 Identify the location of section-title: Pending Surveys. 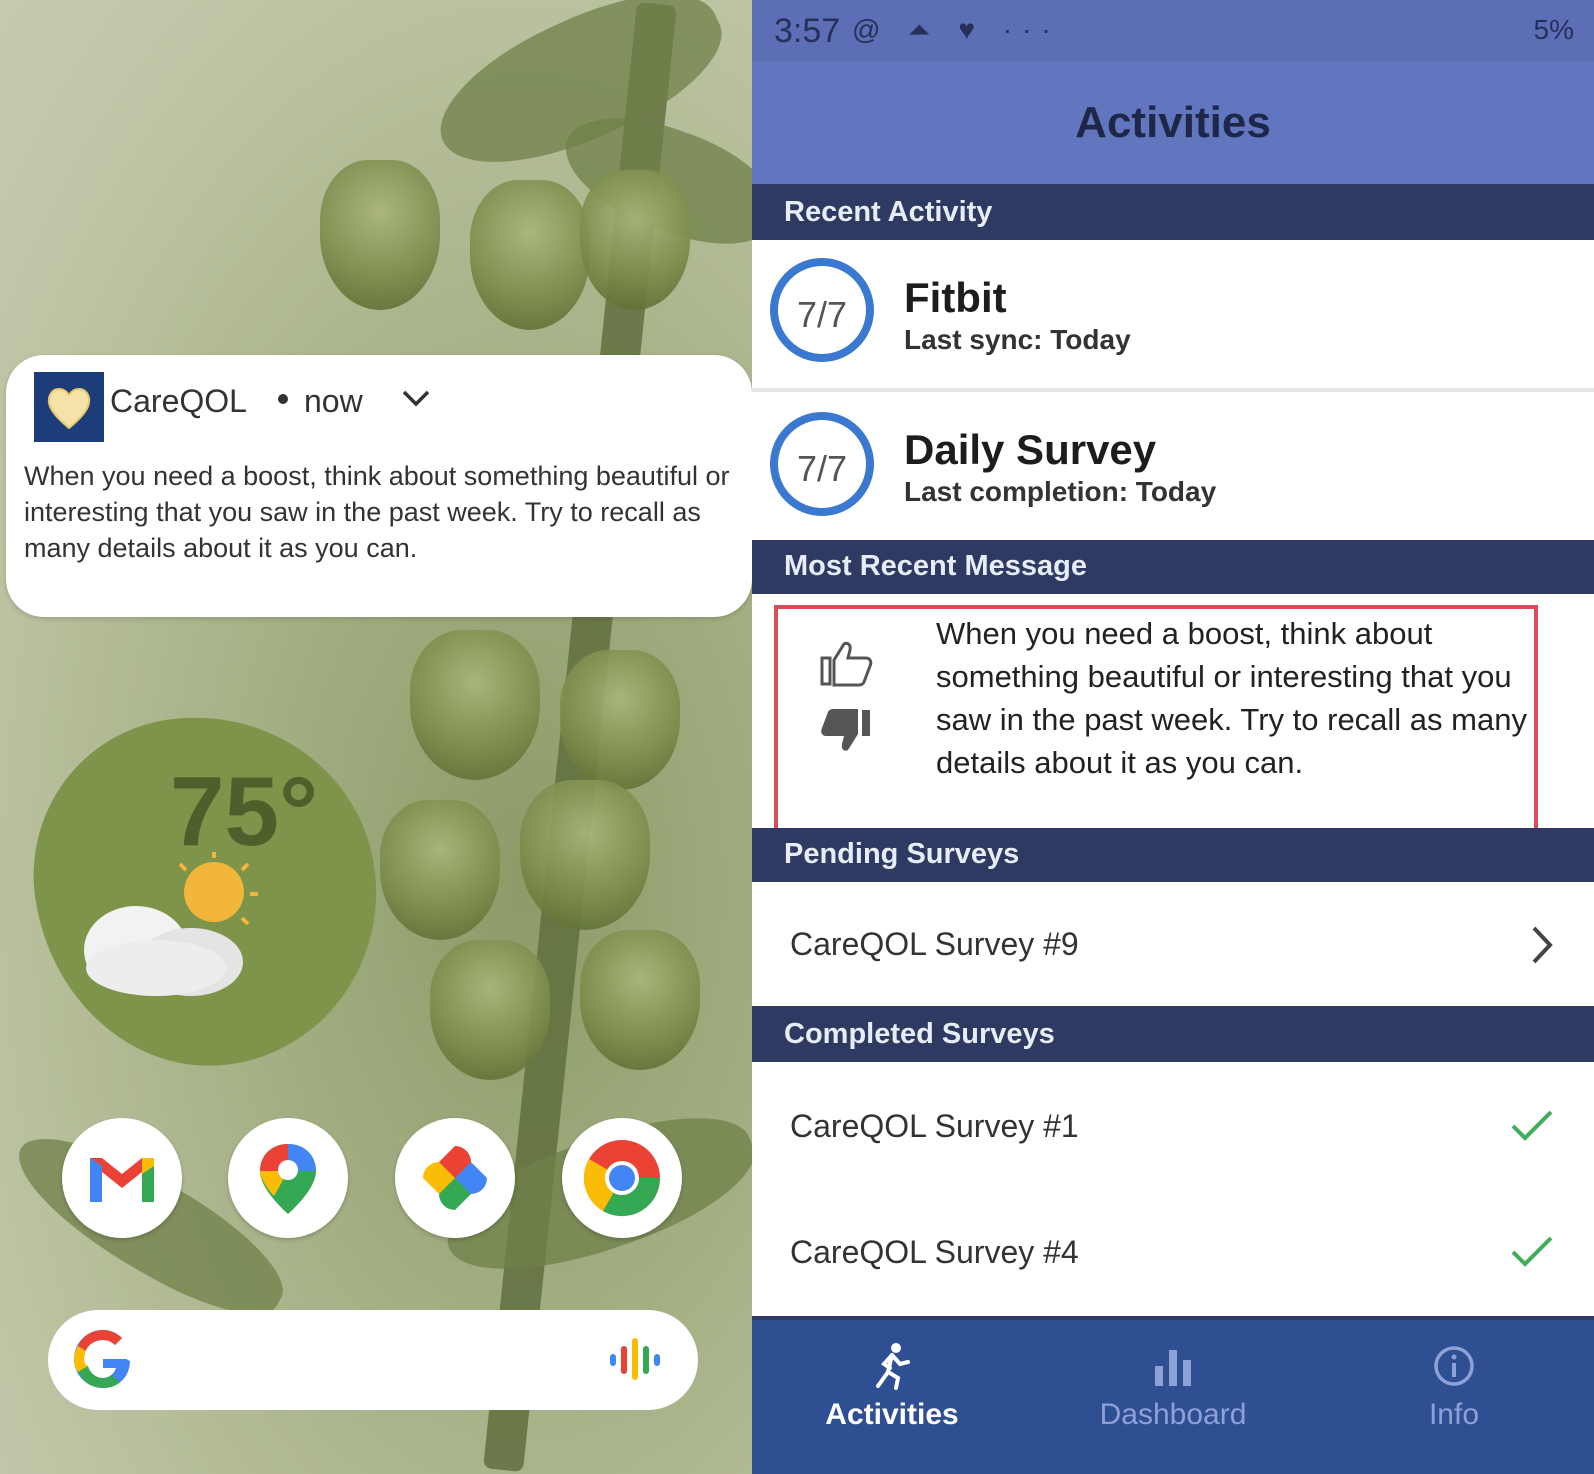
(902, 854).